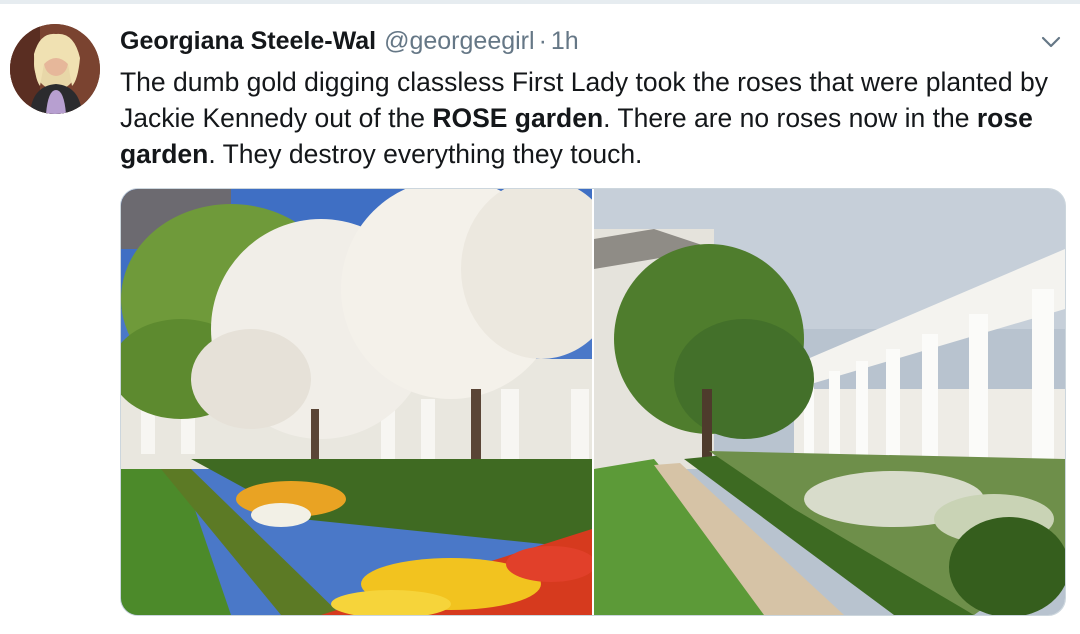  I want to click on avatar-image, so click(55, 69).